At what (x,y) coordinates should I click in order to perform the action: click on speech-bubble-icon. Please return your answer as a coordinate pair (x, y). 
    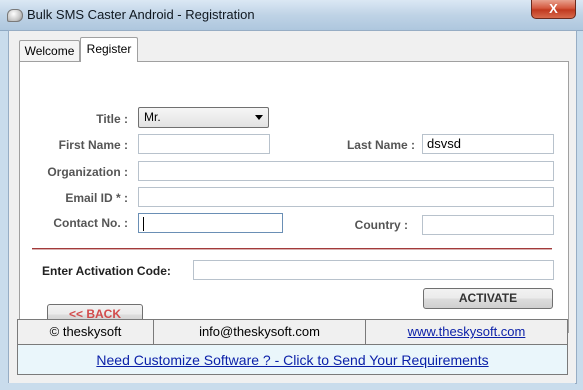
    Looking at the image, I should click on (15, 15).